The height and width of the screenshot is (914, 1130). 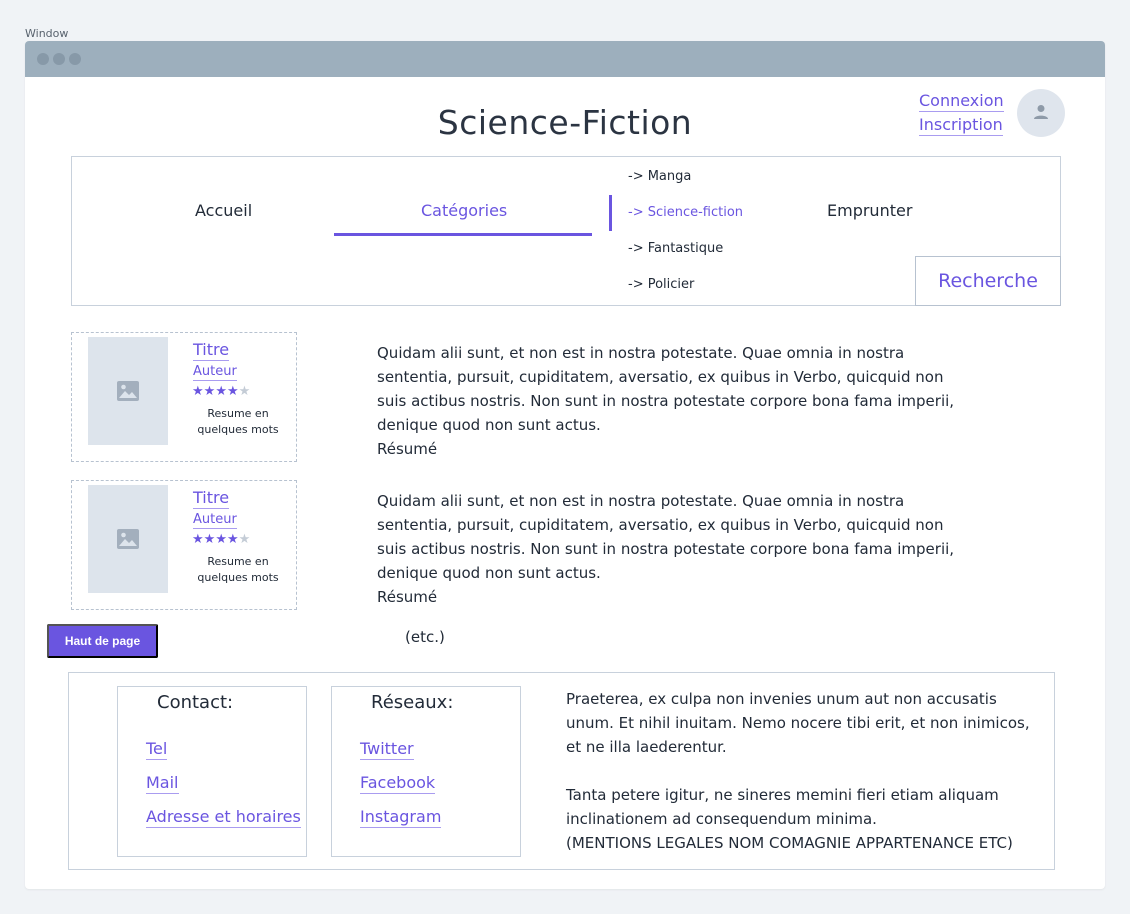 I want to click on submenu-item-manga: -> Manga, so click(x=659, y=176).